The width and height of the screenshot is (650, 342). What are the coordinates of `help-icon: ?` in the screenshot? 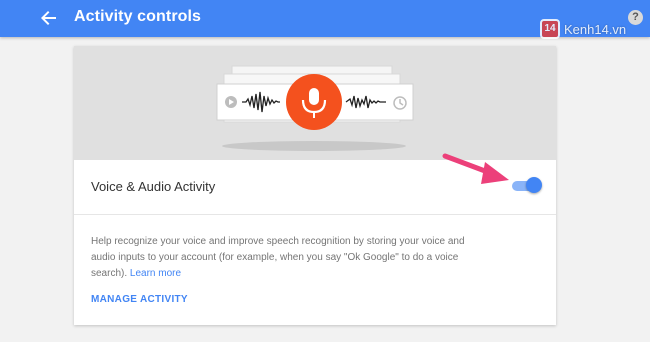 It's located at (635, 17).